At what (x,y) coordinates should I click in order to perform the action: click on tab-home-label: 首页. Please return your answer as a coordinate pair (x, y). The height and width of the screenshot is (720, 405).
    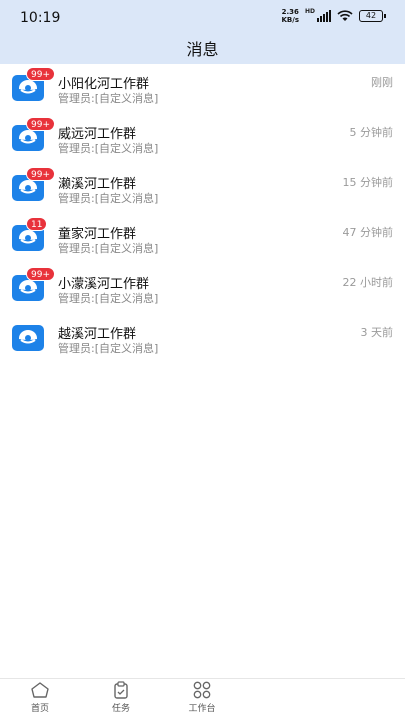
    Looking at the image, I should click on (39, 709).